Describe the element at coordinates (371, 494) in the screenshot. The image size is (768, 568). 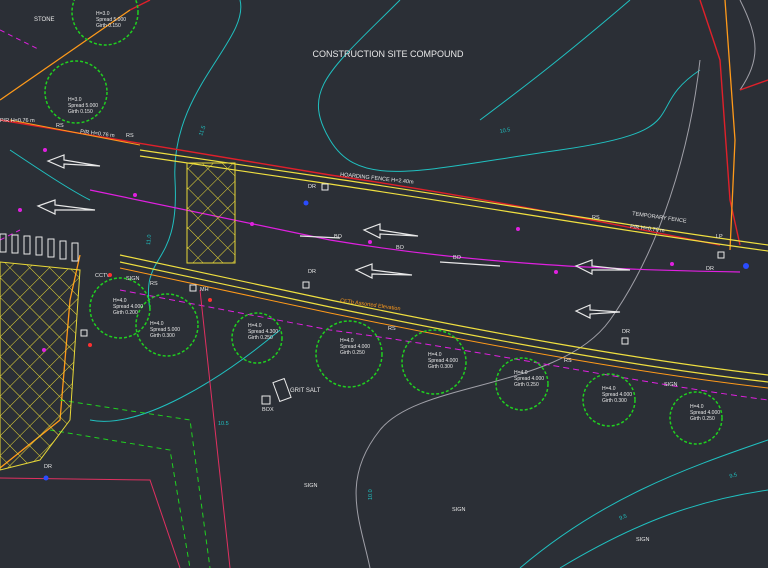
I see `svg-text: 10.0` at that location.